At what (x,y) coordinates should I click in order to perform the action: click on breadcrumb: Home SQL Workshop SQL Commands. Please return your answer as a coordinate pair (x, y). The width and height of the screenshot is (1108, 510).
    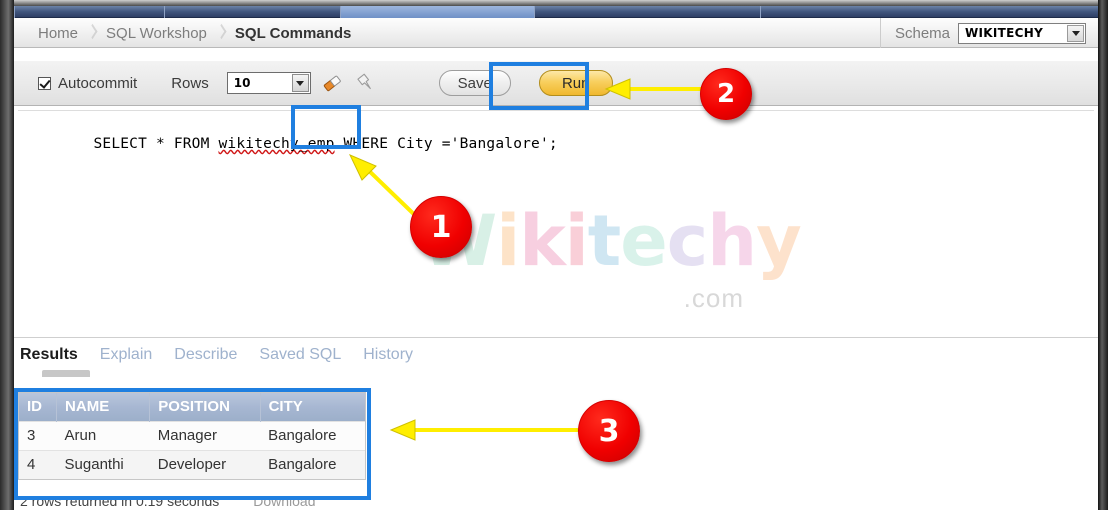
    Looking at the image, I should click on (194, 33).